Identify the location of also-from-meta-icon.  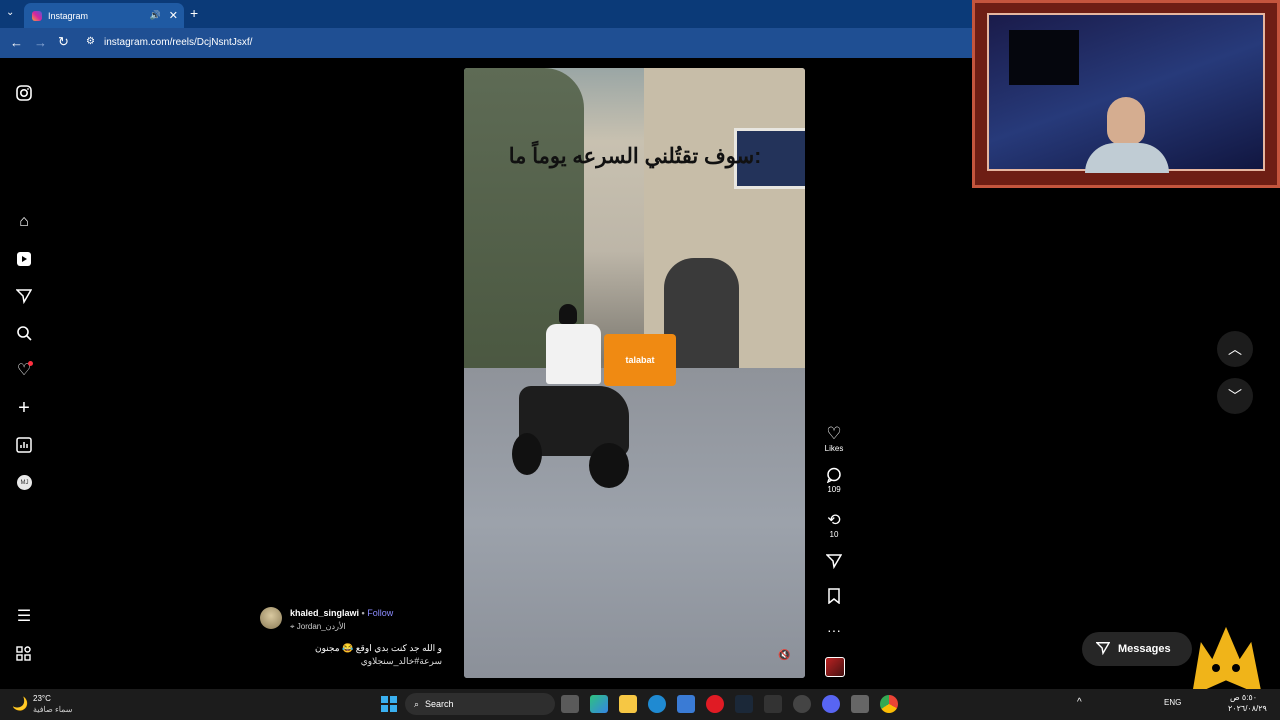
(24, 654).